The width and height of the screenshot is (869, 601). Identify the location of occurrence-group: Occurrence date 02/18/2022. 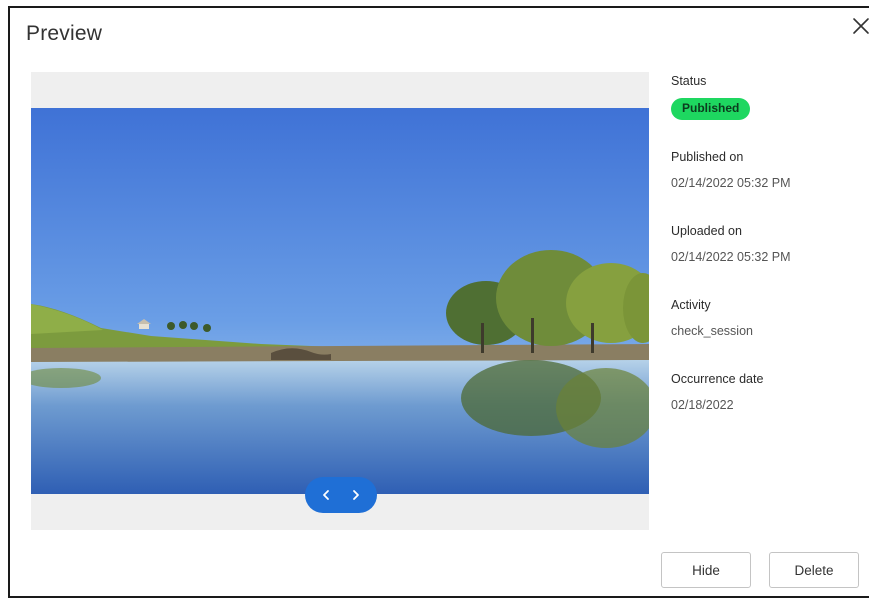
(766, 392).